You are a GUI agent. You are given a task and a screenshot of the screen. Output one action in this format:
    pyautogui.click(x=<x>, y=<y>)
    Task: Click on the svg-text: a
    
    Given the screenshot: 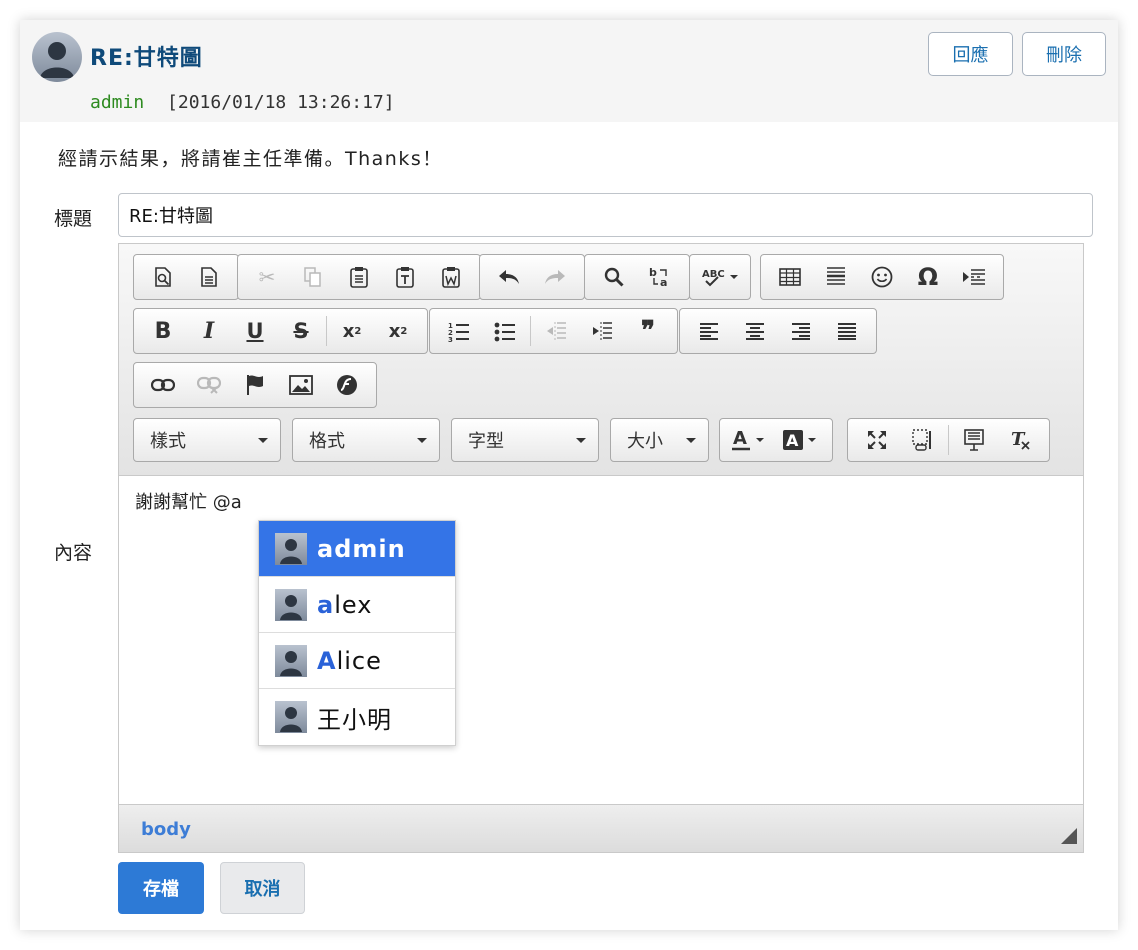 What is the action you would take?
    pyautogui.click(x=663, y=282)
    